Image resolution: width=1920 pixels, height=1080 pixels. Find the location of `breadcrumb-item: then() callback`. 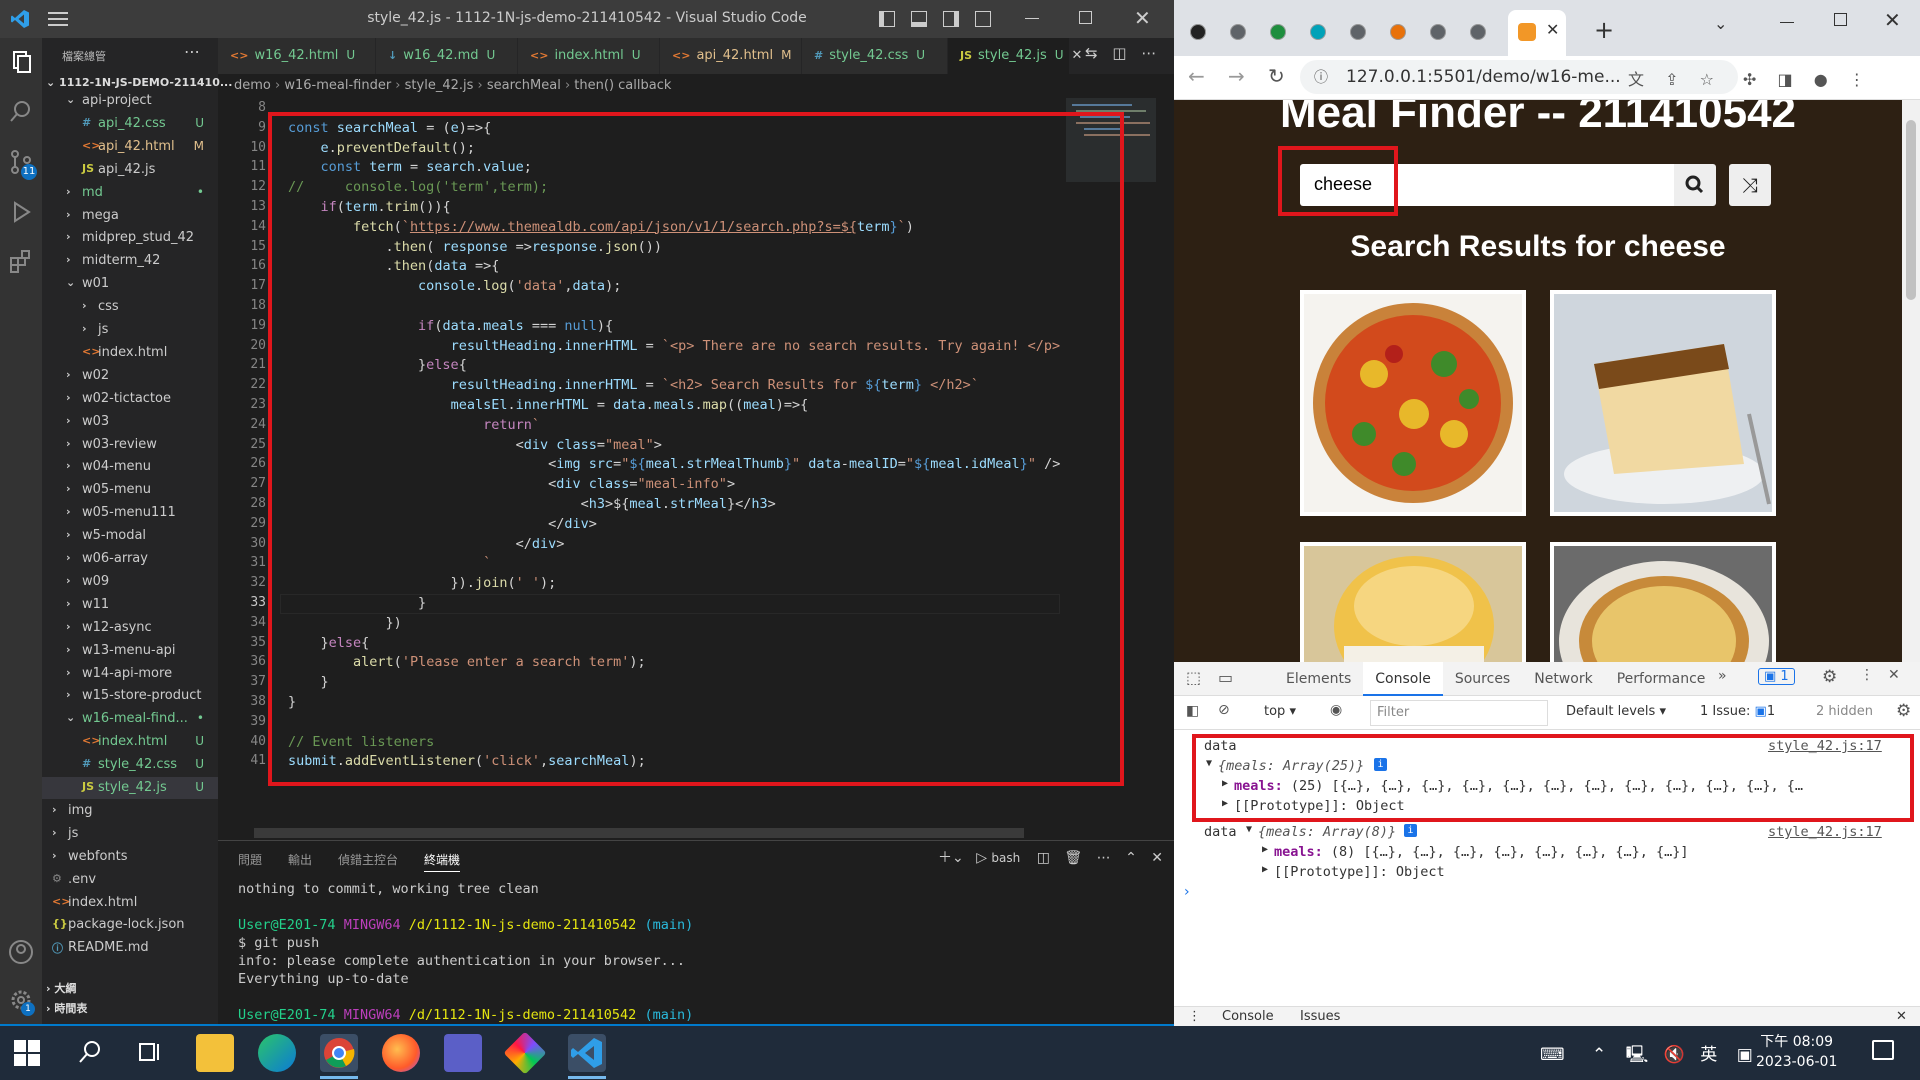

breadcrumb-item: then() callback is located at coordinates (622, 85).